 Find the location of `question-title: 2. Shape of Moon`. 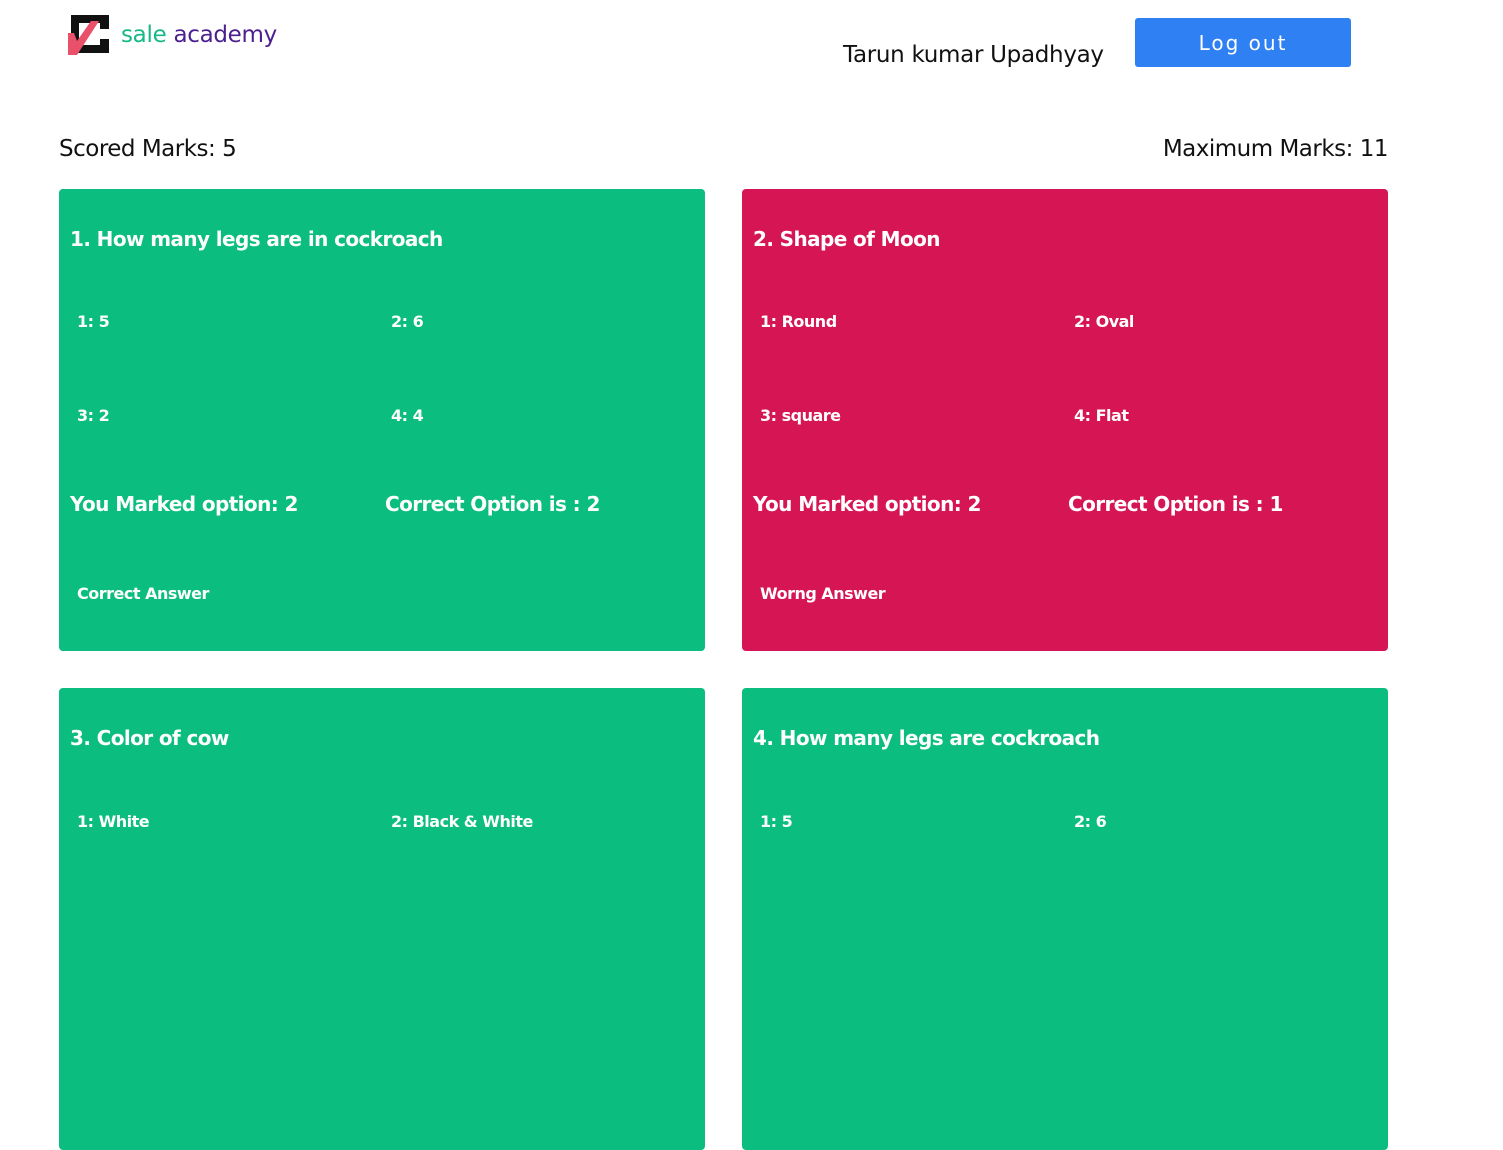

question-title: 2. Shape of Moon is located at coordinates (846, 239).